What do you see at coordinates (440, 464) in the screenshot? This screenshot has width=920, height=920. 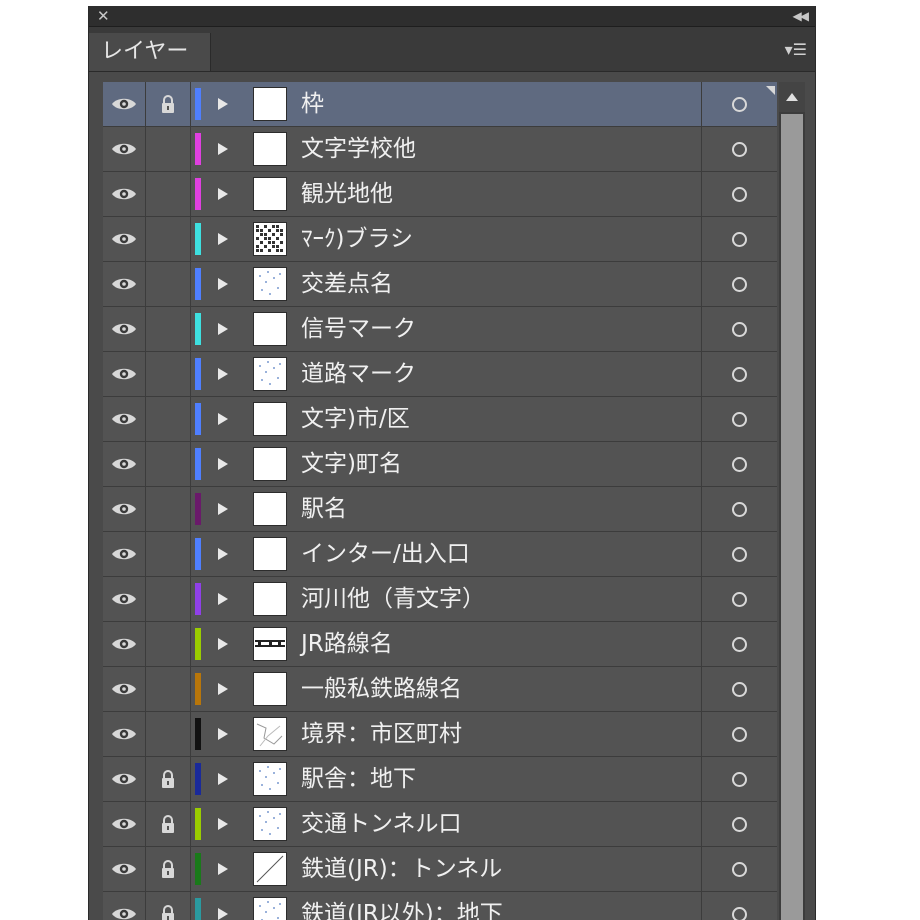 I see `layer-row: 文字)町名` at bounding box center [440, 464].